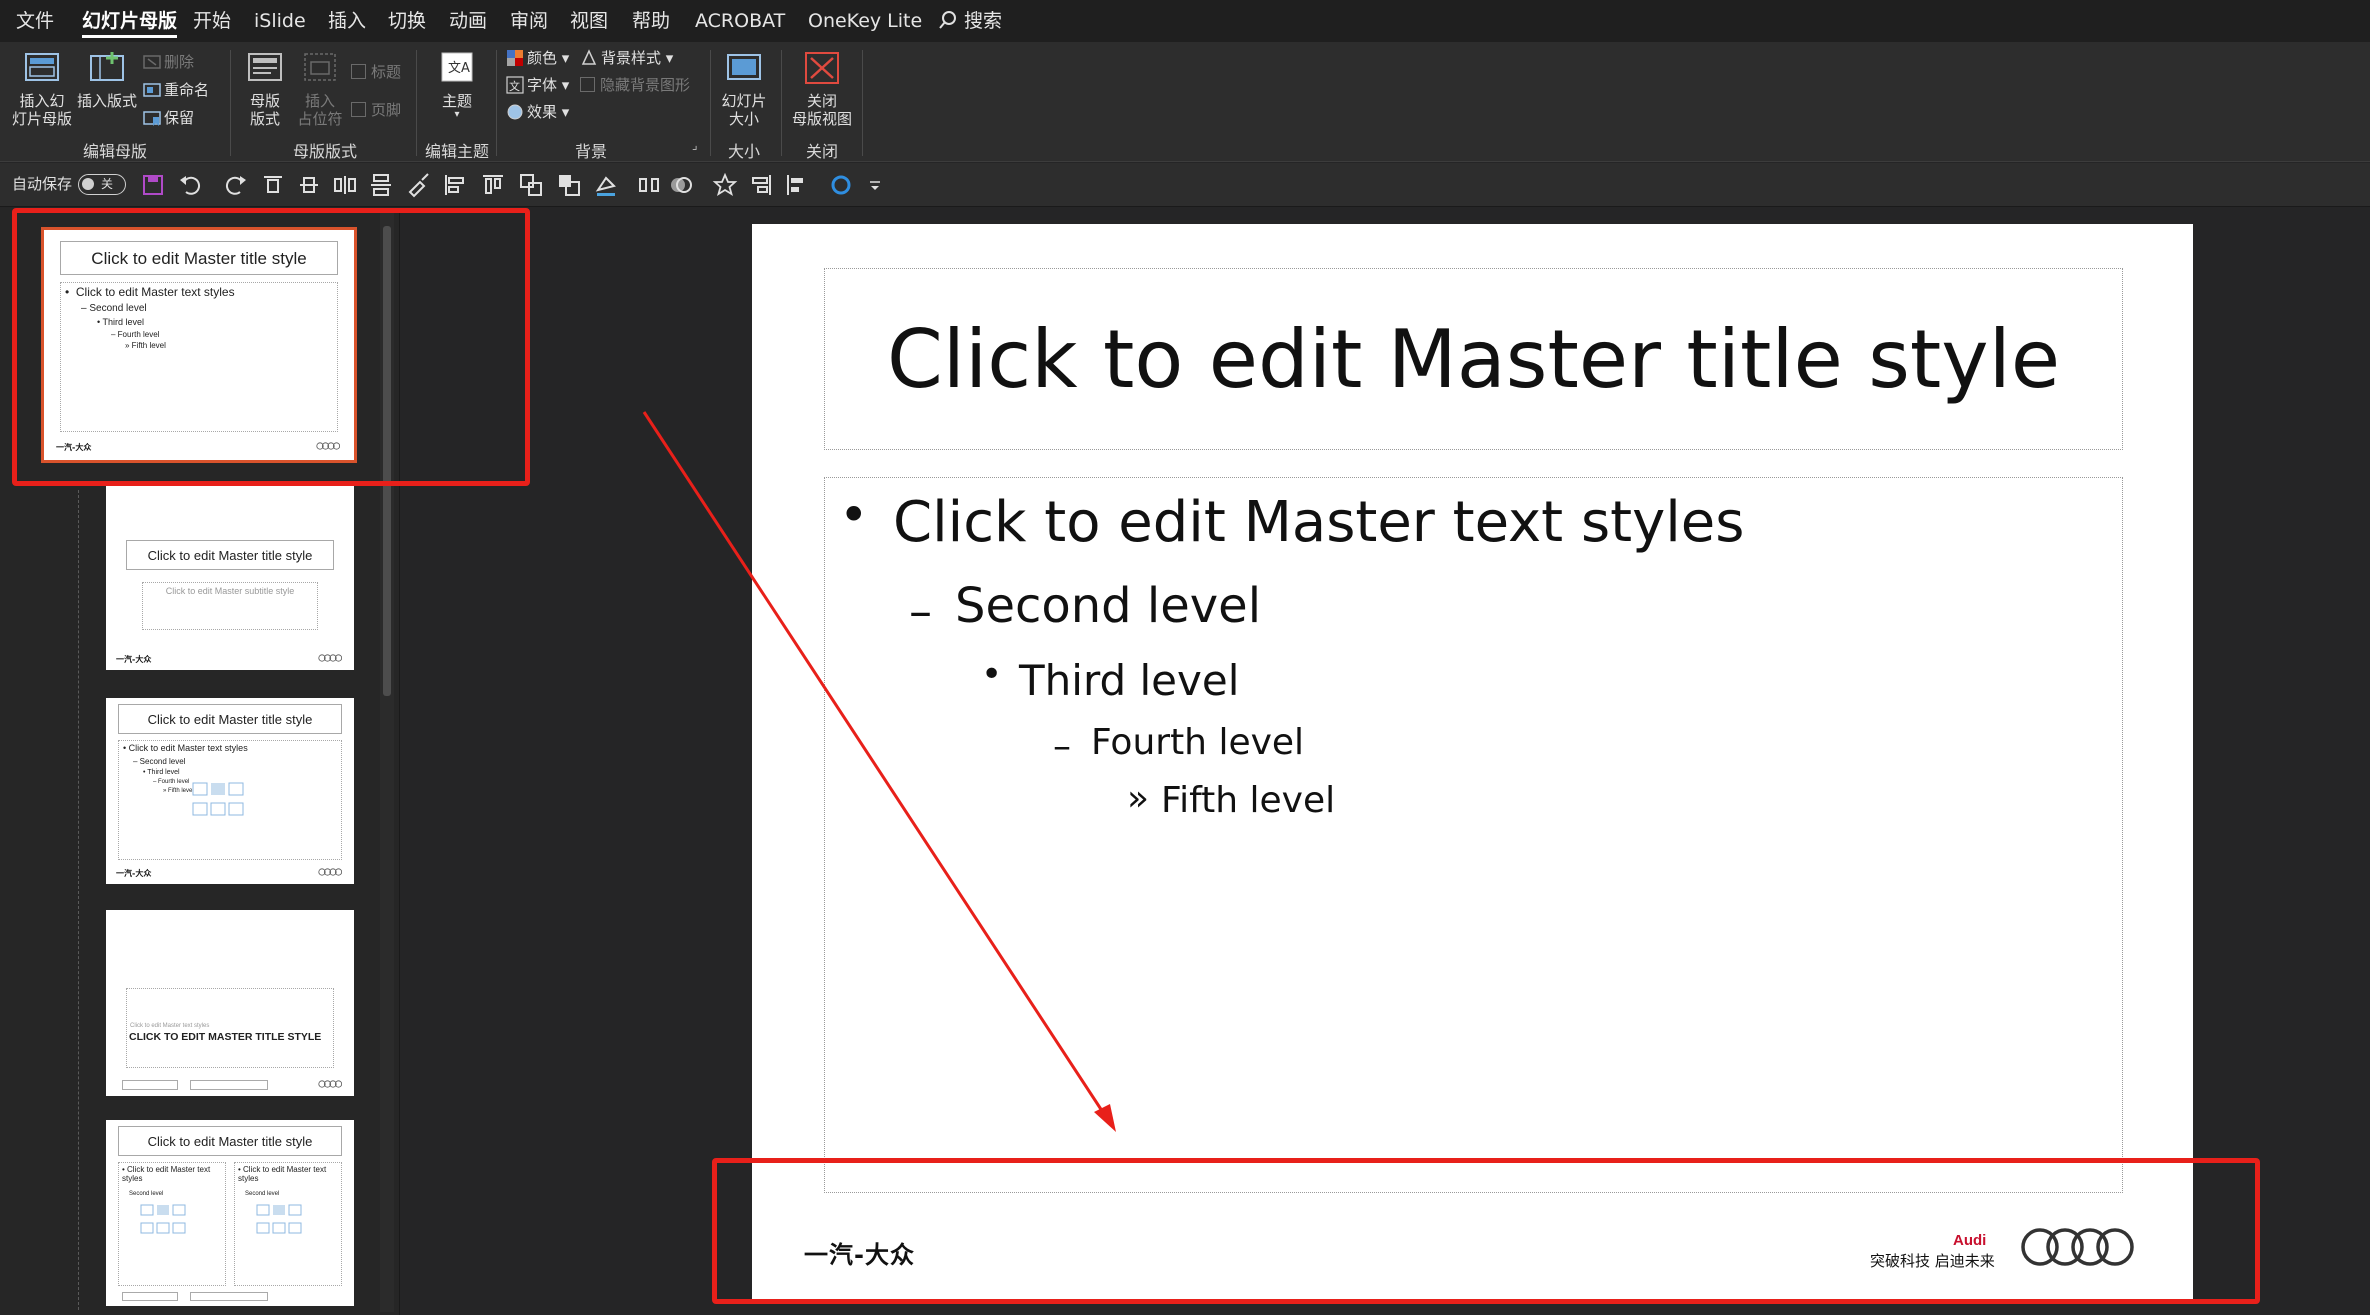 The image size is (2370, 1315). Describe the element at coordinates (590, 151) in the screenshot. I see `group-label-background: 背景` at that location.